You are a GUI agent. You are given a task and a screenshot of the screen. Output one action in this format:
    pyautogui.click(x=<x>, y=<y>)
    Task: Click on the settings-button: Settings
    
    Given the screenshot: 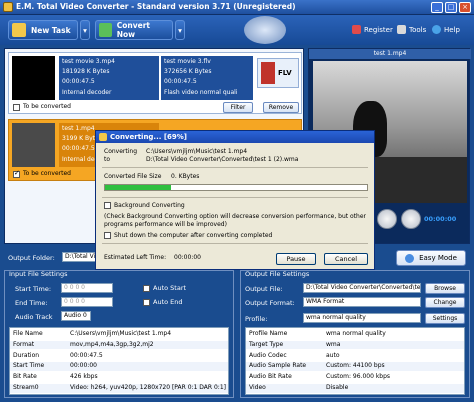 What is the action you would take?
    pyautogui.click(x=445, y=318)
    